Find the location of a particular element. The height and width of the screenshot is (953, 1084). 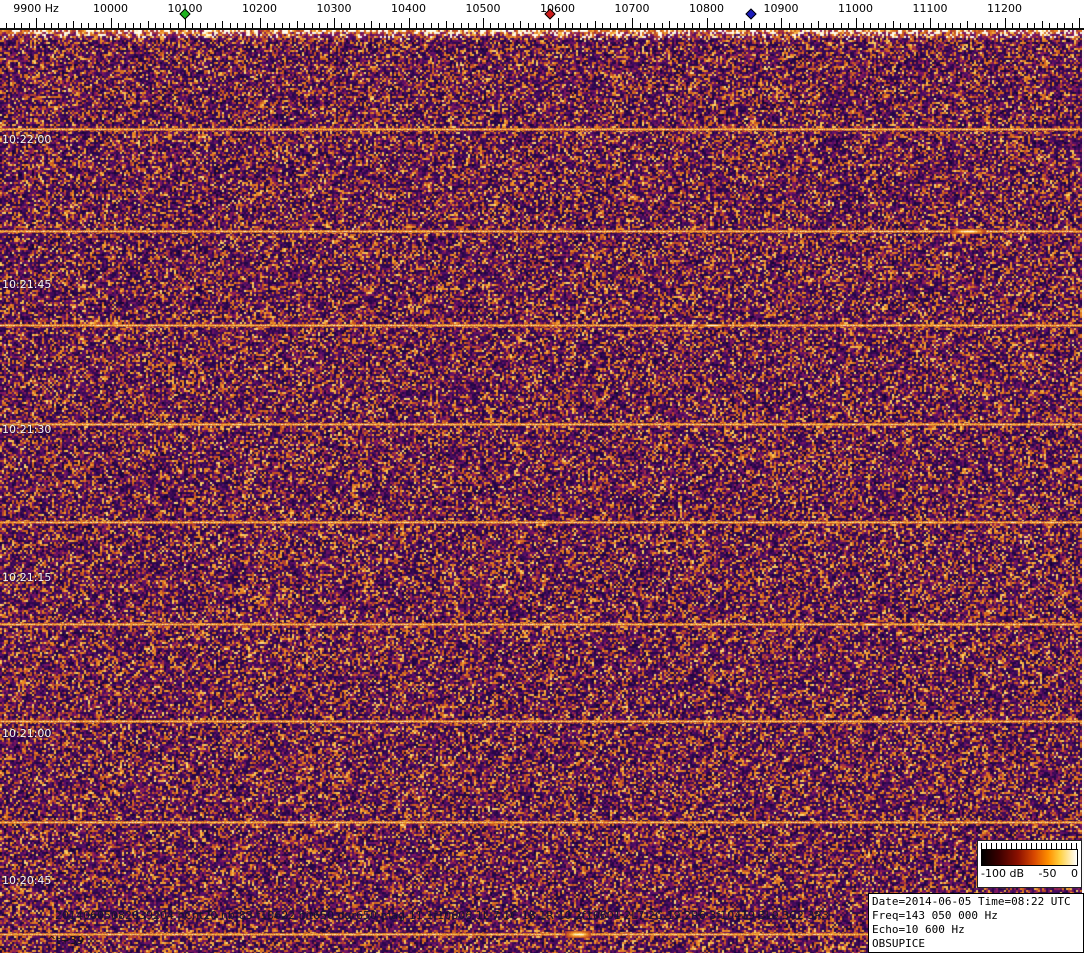

legend-min-label: -100 dB is located at coordinates (1002, 873).